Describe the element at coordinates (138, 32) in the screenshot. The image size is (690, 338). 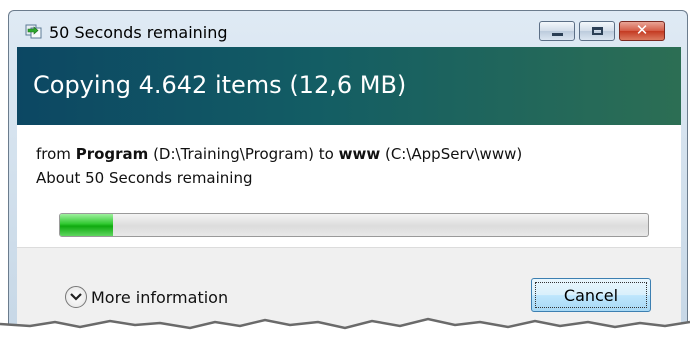
I see `window-title: 50 Seconds remaining` at that location.